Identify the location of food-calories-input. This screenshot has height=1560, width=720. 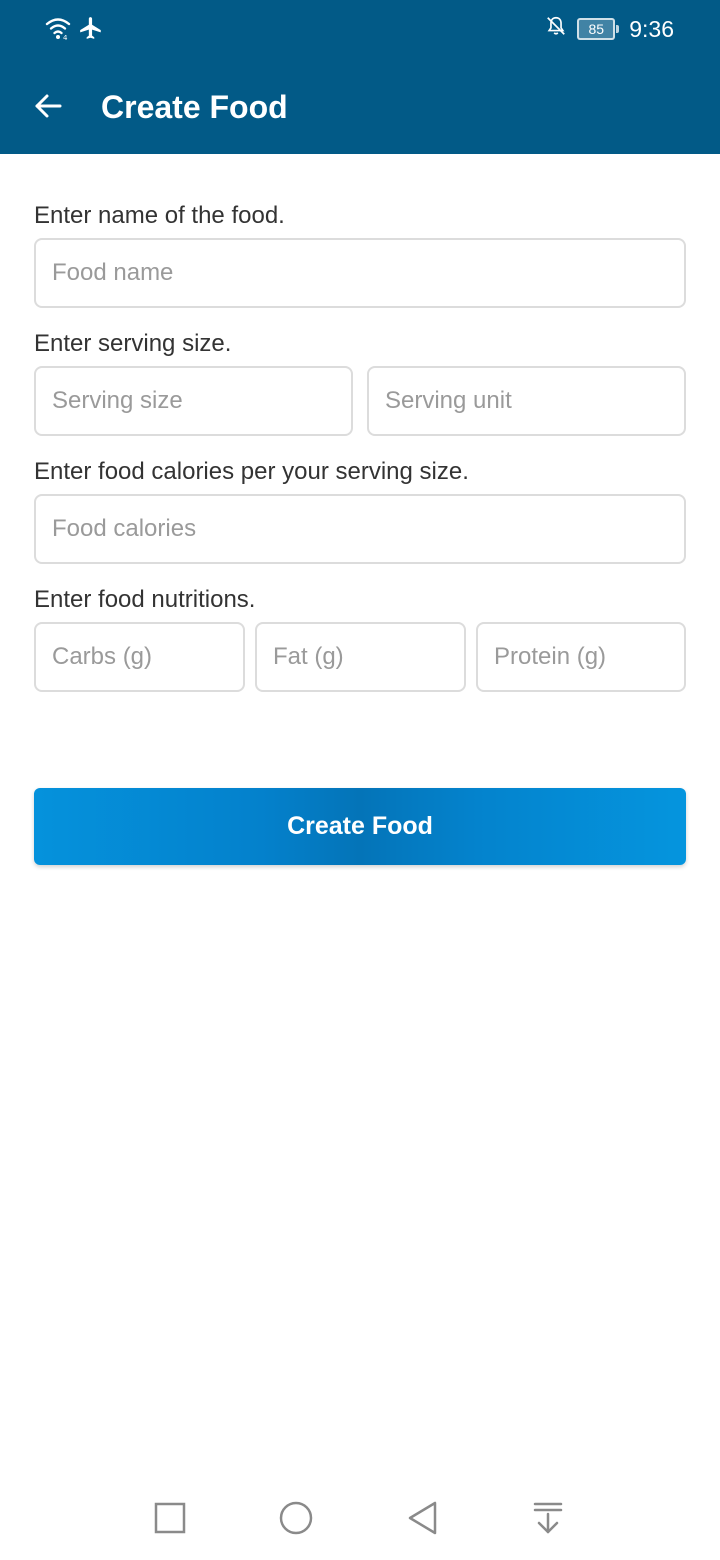
(360, 529).